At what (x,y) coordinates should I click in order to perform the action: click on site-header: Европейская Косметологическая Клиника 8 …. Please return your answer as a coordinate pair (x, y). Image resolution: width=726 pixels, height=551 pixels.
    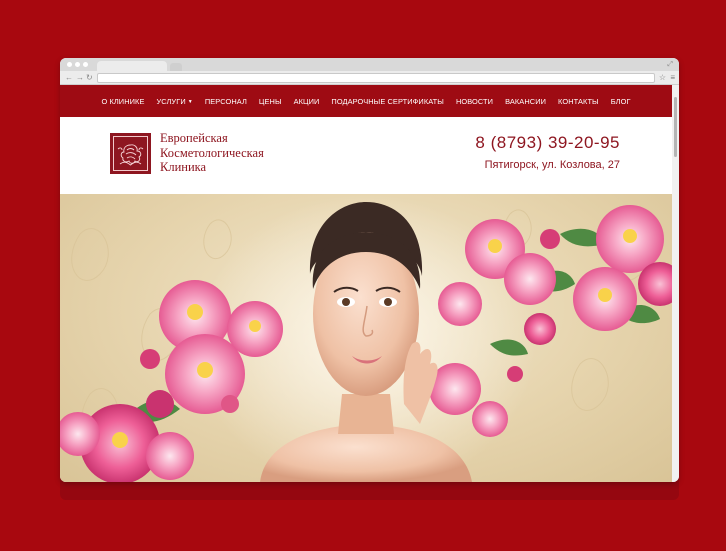
    Looking at the image, I should click on (366, 155).